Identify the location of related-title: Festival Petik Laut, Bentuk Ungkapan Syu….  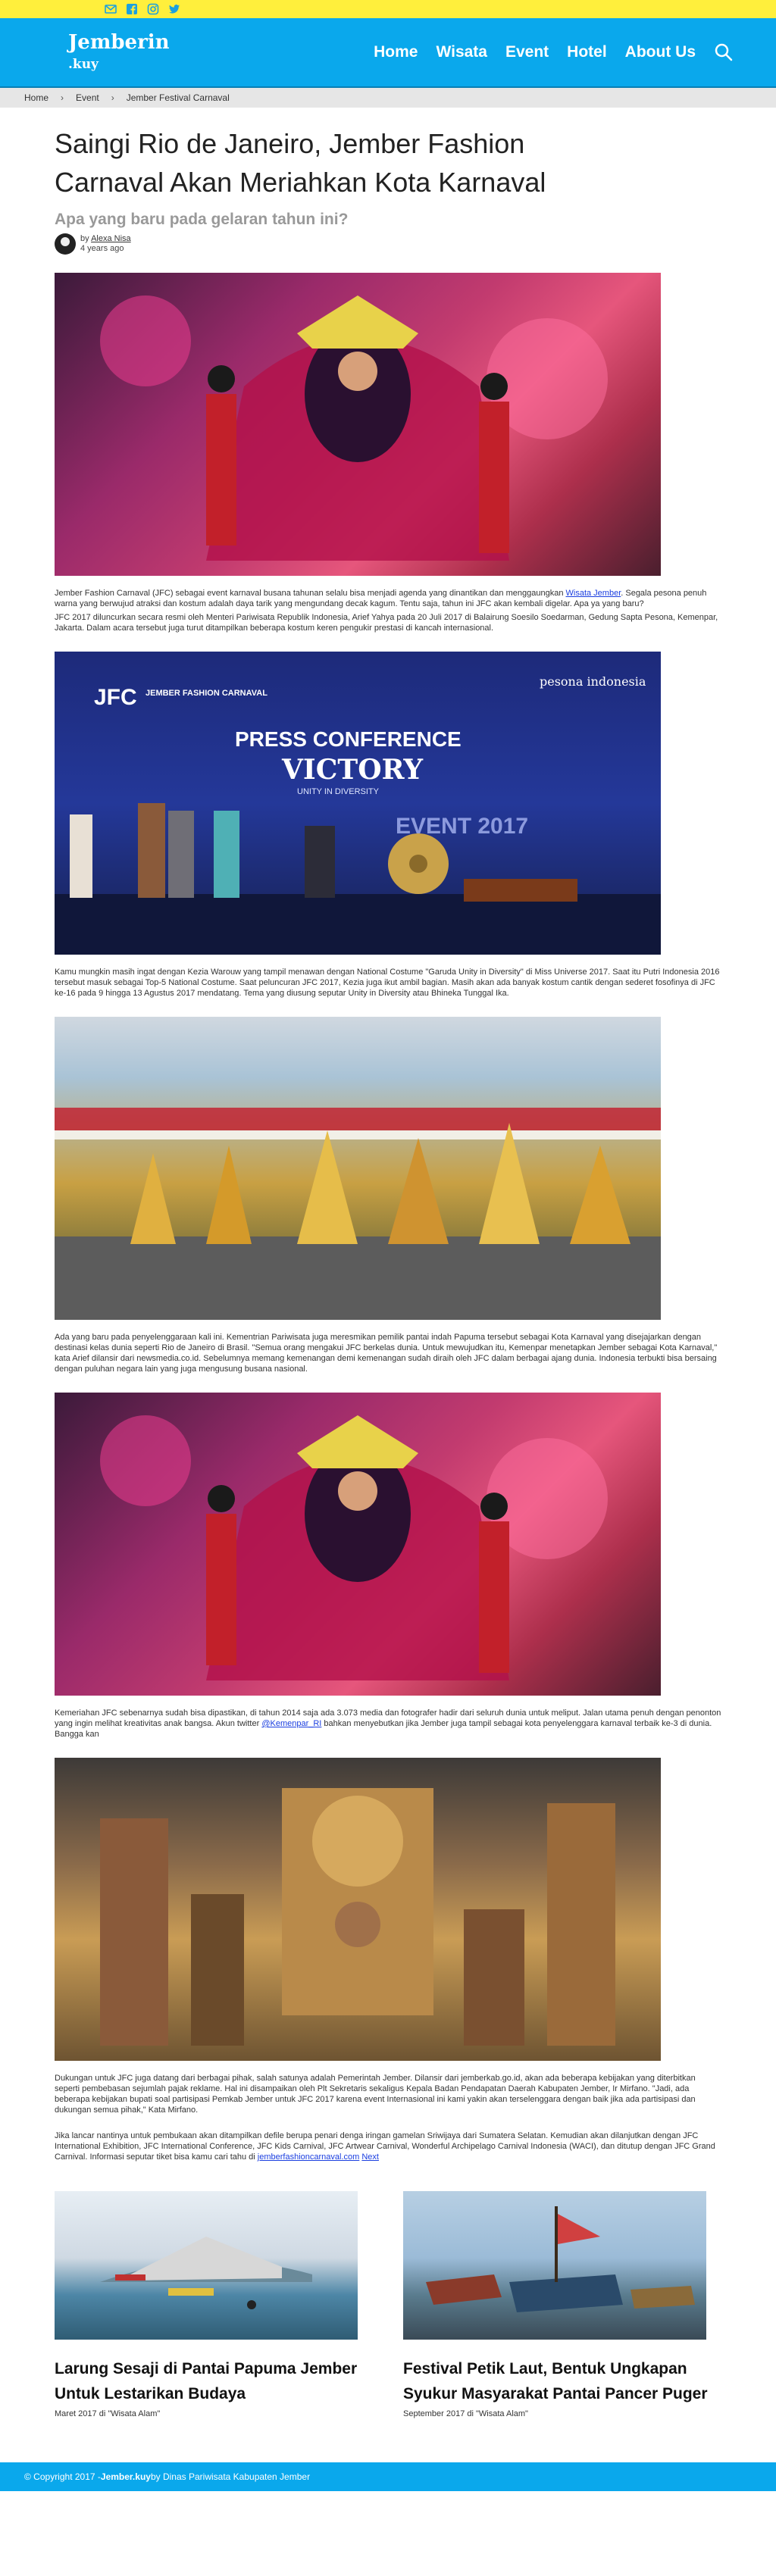
(566, 2381).